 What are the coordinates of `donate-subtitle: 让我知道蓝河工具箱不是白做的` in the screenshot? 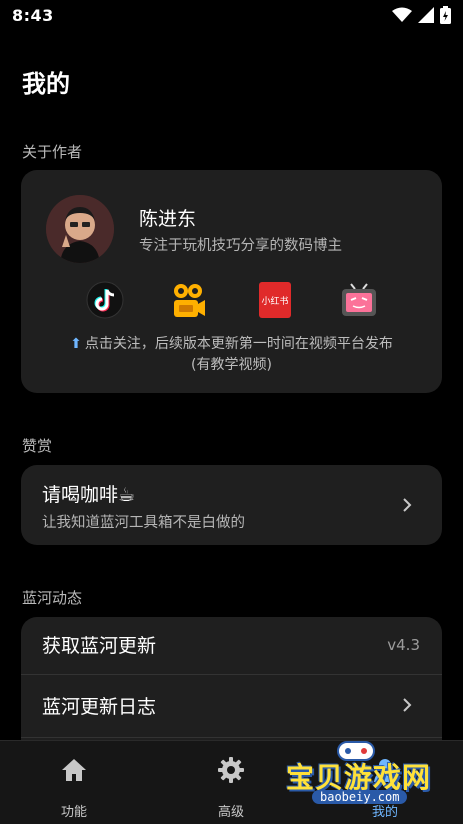 It's located at (143, 523).